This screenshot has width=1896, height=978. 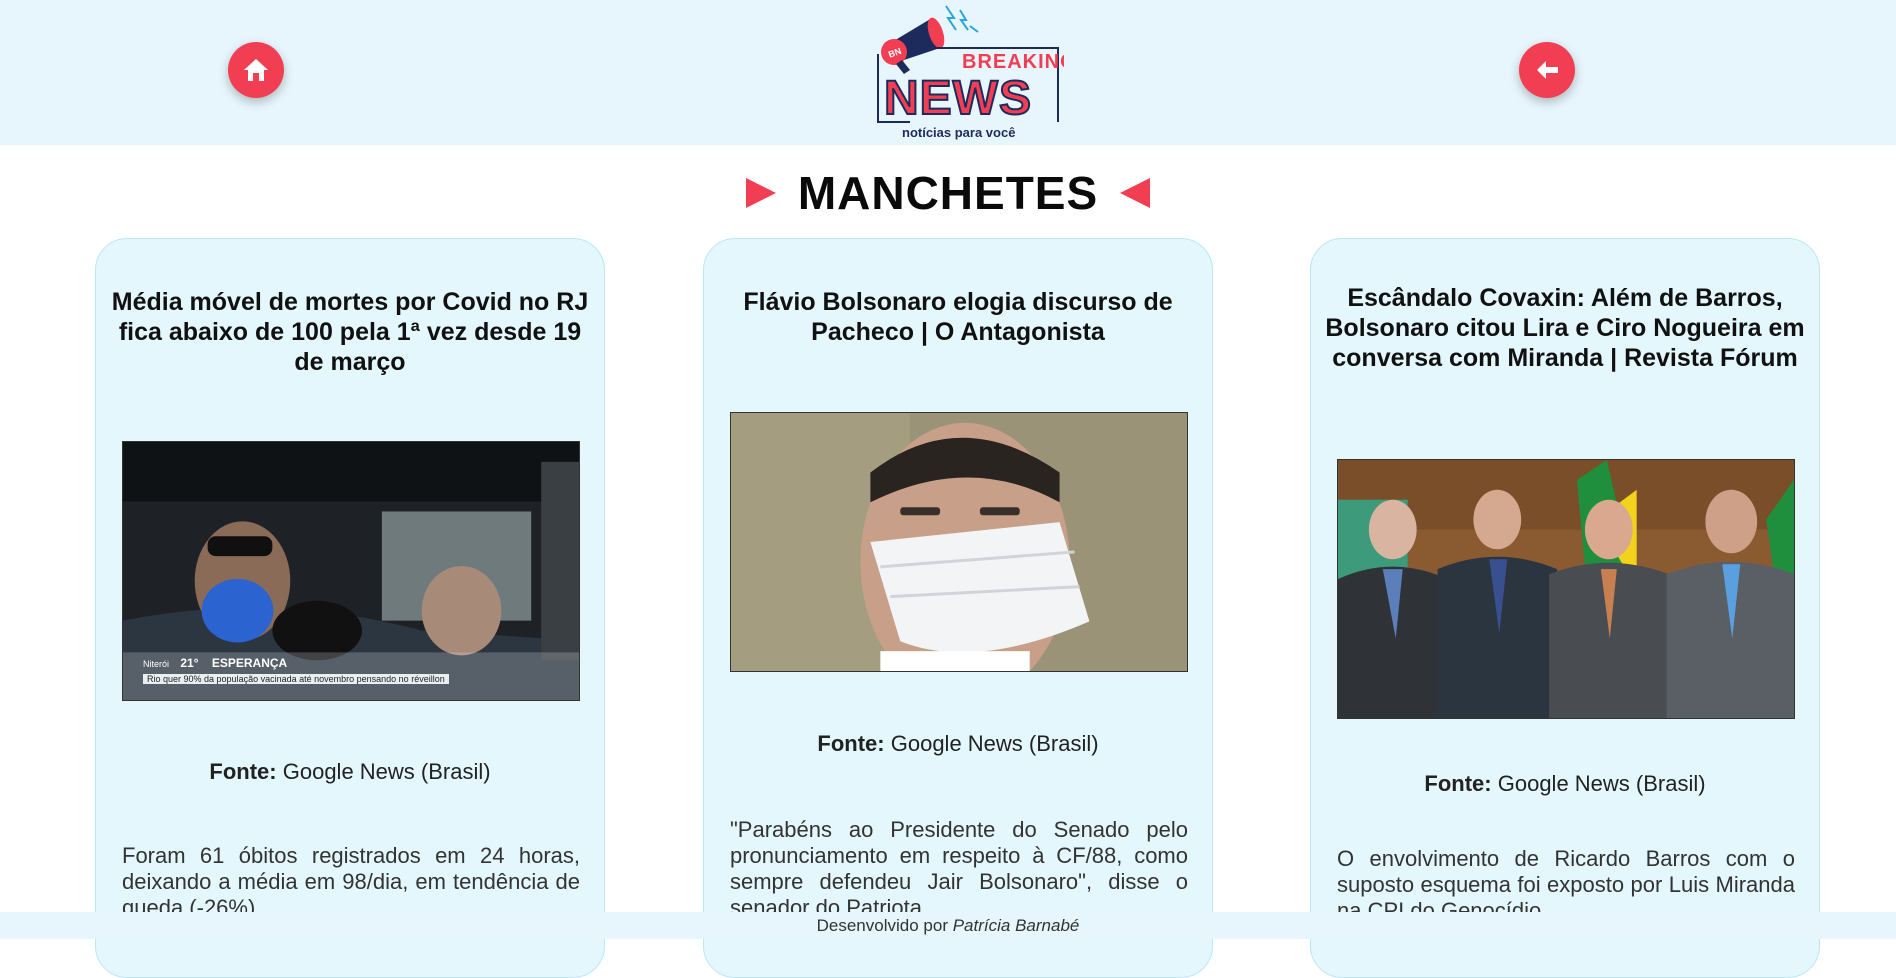 I want to click on arrow-left-icon, so click(x=1547, y=70).